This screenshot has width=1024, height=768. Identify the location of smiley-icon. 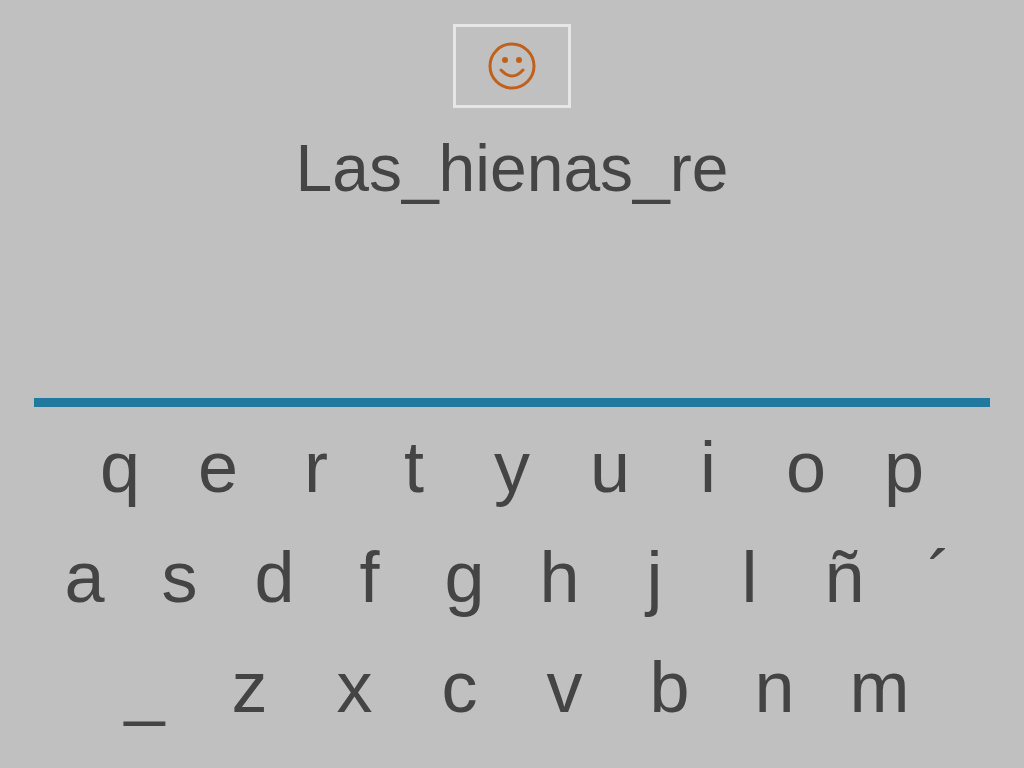
(512, 66).